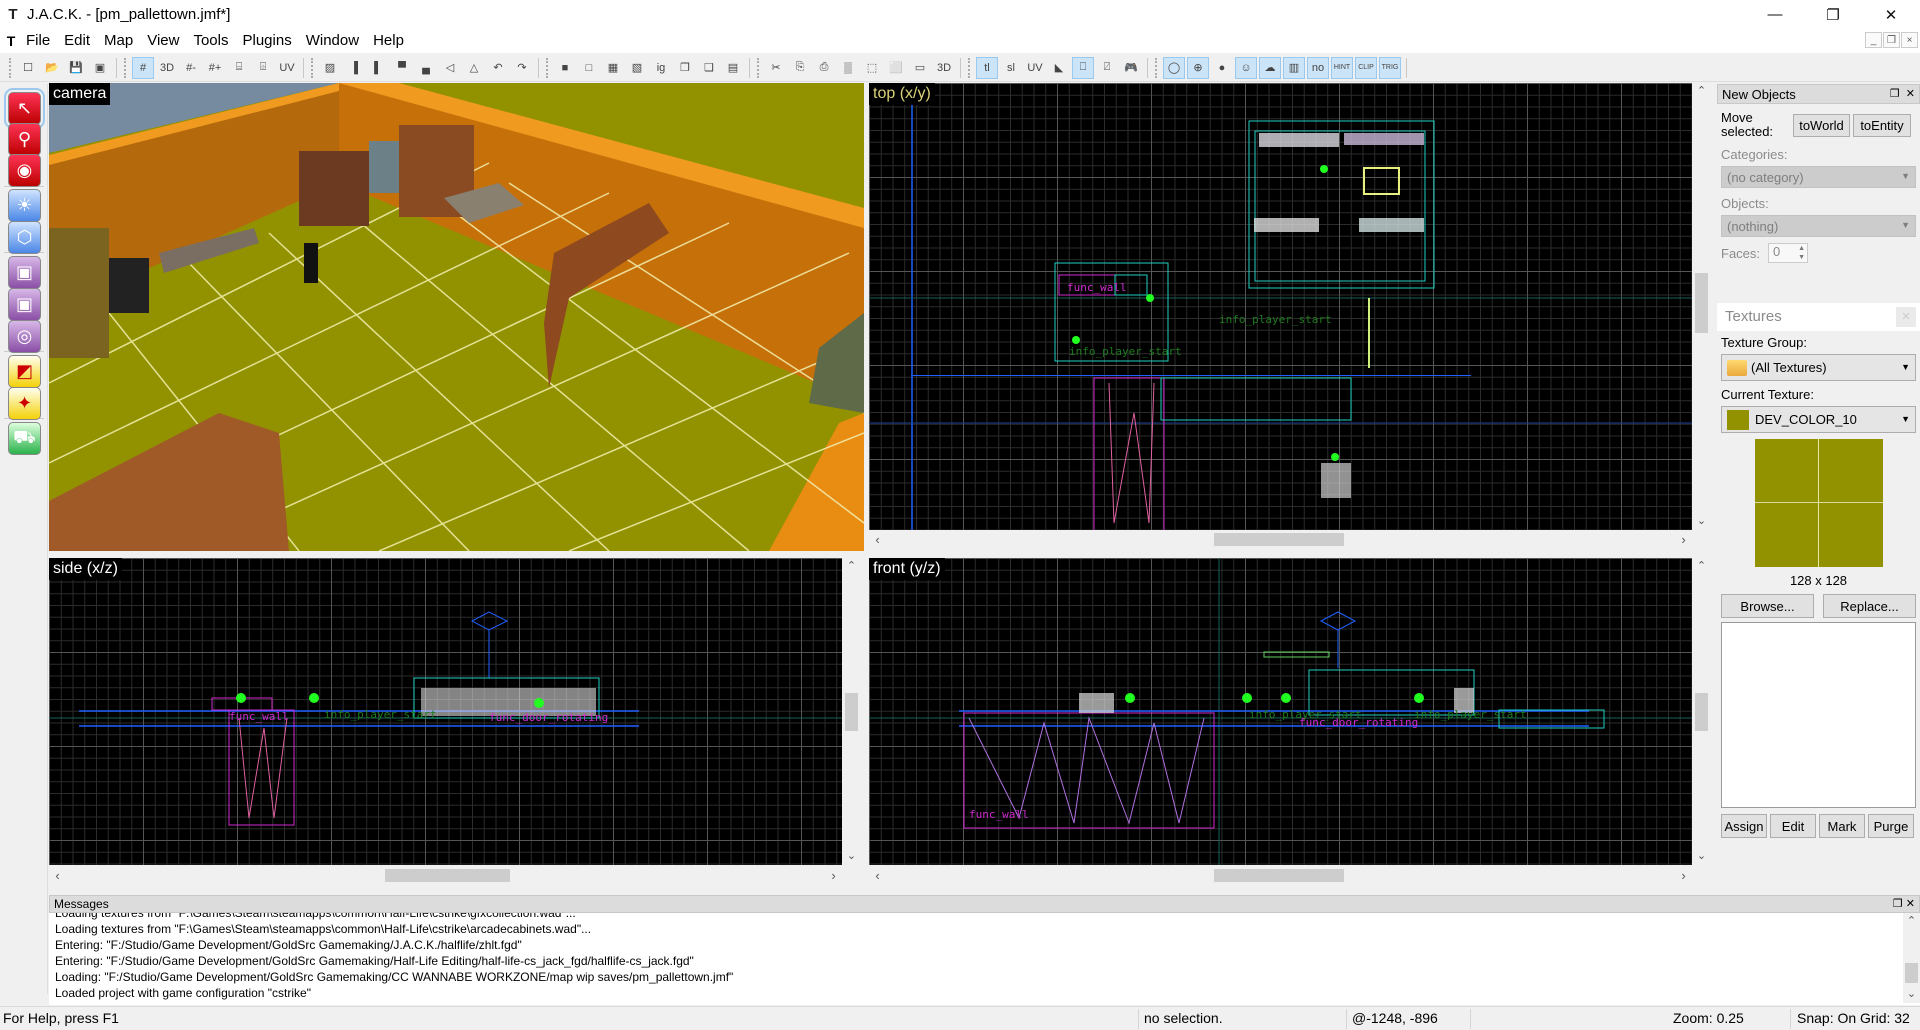 The width and height of the screenshot is (1920, 1030). I want to click on menu-help: Help, so click(388, 41).